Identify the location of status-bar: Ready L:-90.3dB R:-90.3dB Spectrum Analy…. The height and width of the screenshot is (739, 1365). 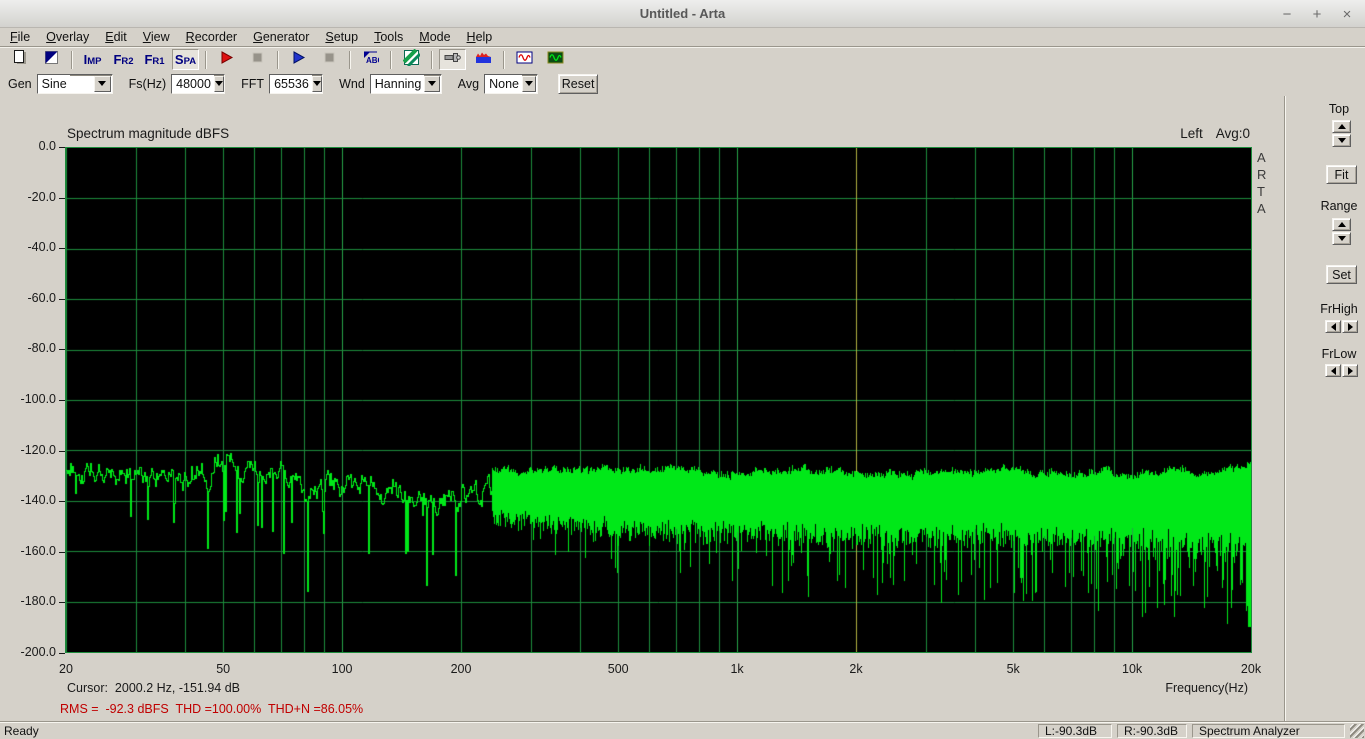
(682, 731).